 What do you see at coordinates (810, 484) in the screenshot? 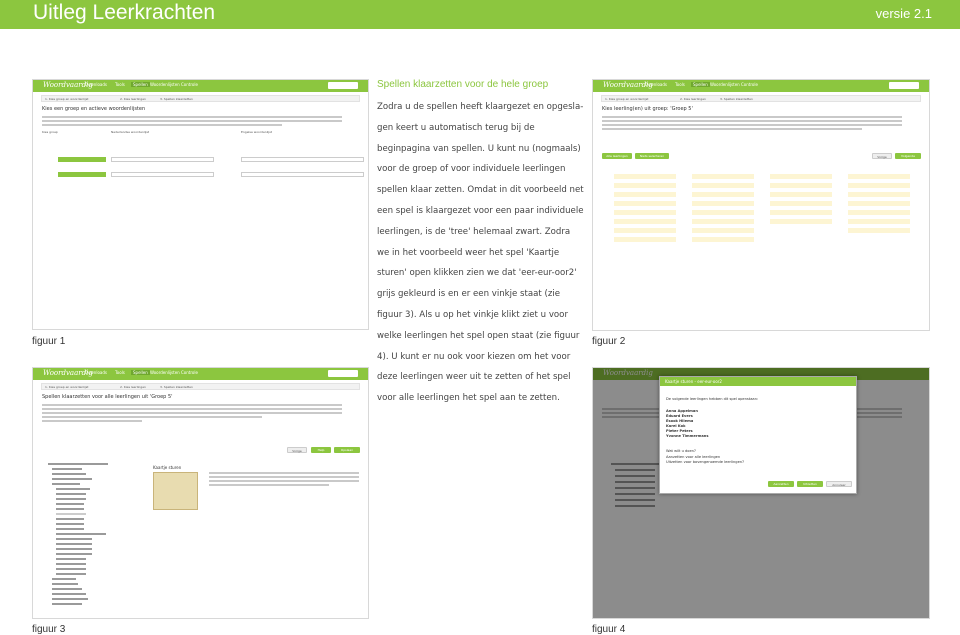
I see `disable-button: Uitzetten` at bounding box center [810, 484].